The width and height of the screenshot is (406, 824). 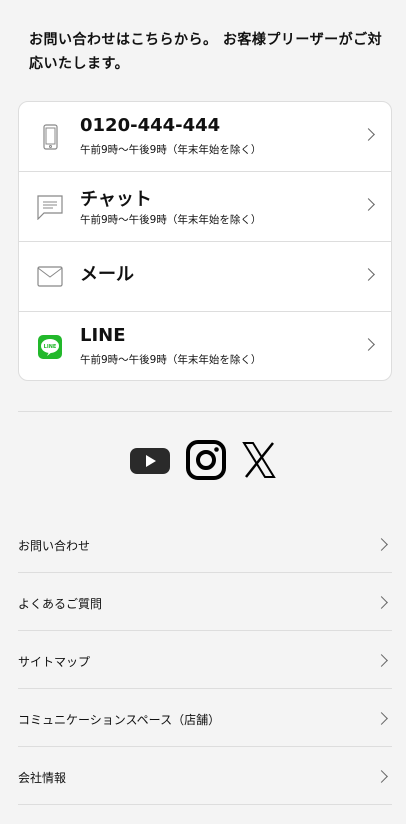 I want to click on link-label: サイトマップ, so click(x=54, y=662).